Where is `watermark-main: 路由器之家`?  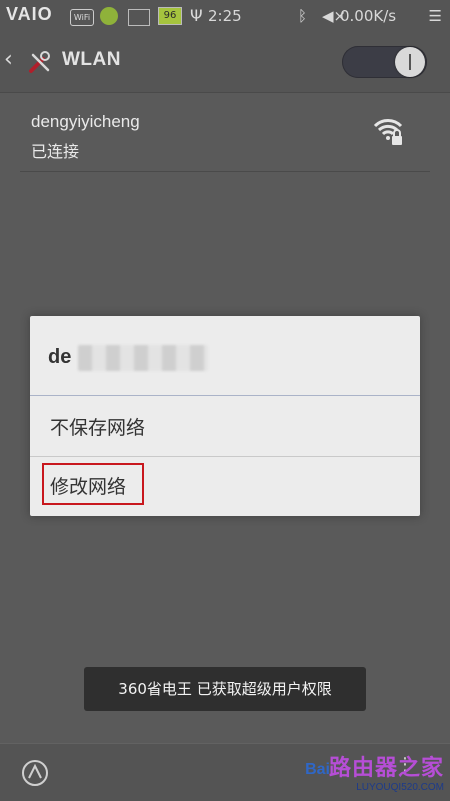 watermark-main: 路由器之家 is located at coordinates (386, 768).